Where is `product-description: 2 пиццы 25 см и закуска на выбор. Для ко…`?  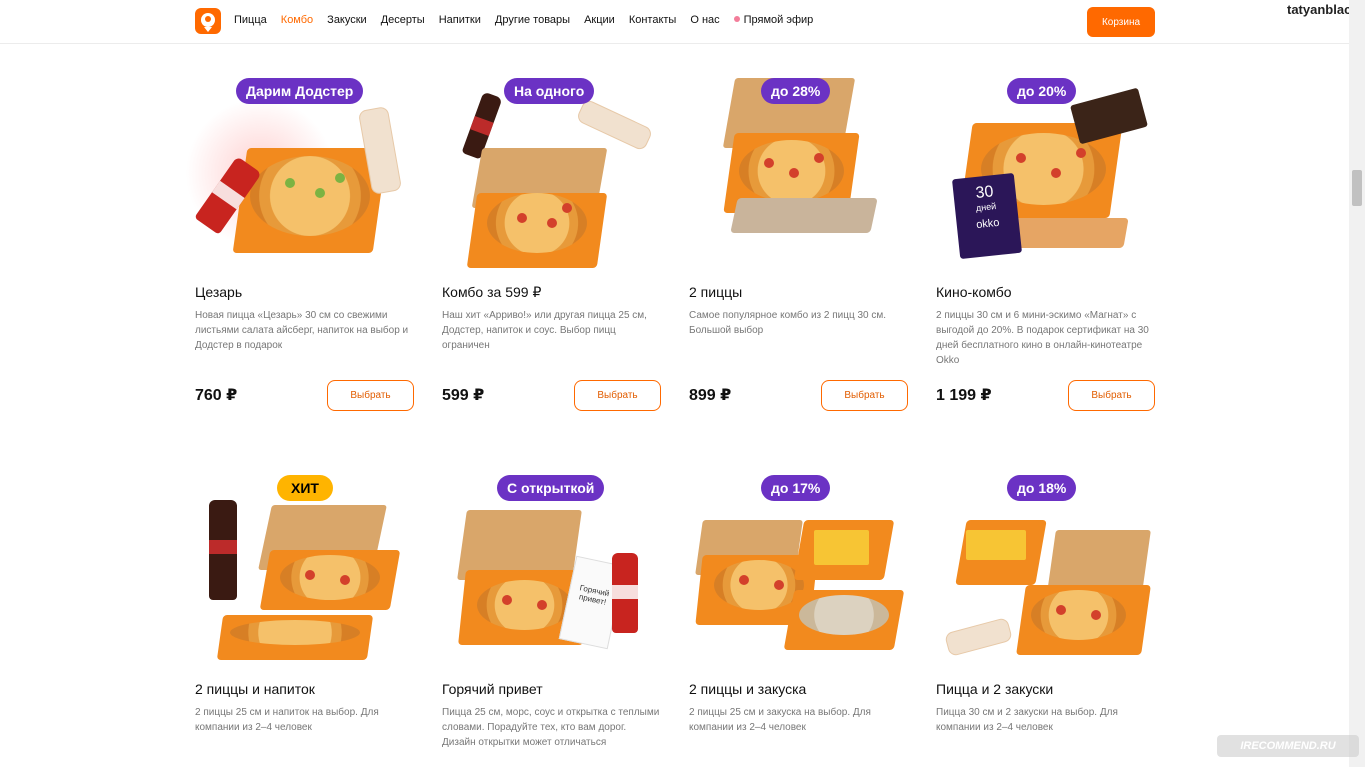
product-description: 2 пиццы 25 см и закуска на выбор. Для ко… is located at coordinates (780, 720).